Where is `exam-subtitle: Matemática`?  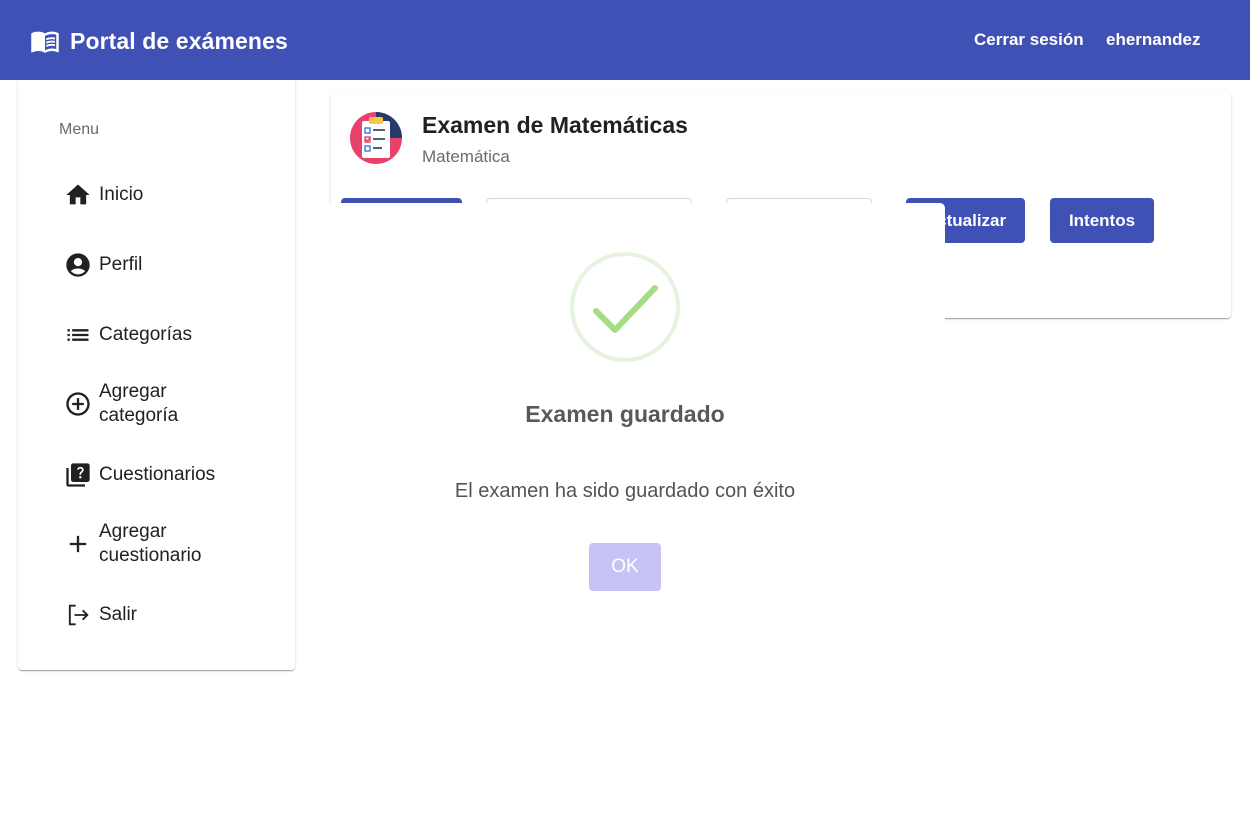
exam-subtitle: Matemática is located at coordinates (466, 156).